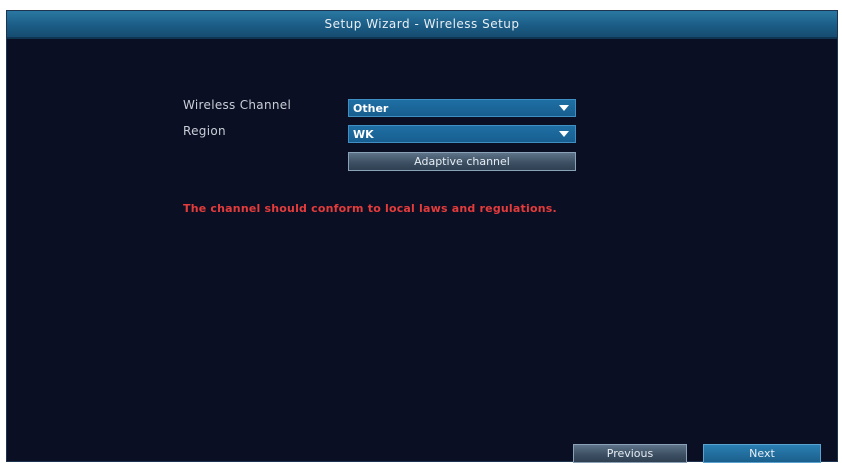 The image size is (842, 463). I want to click on region-label: Region, so click(204, 131).